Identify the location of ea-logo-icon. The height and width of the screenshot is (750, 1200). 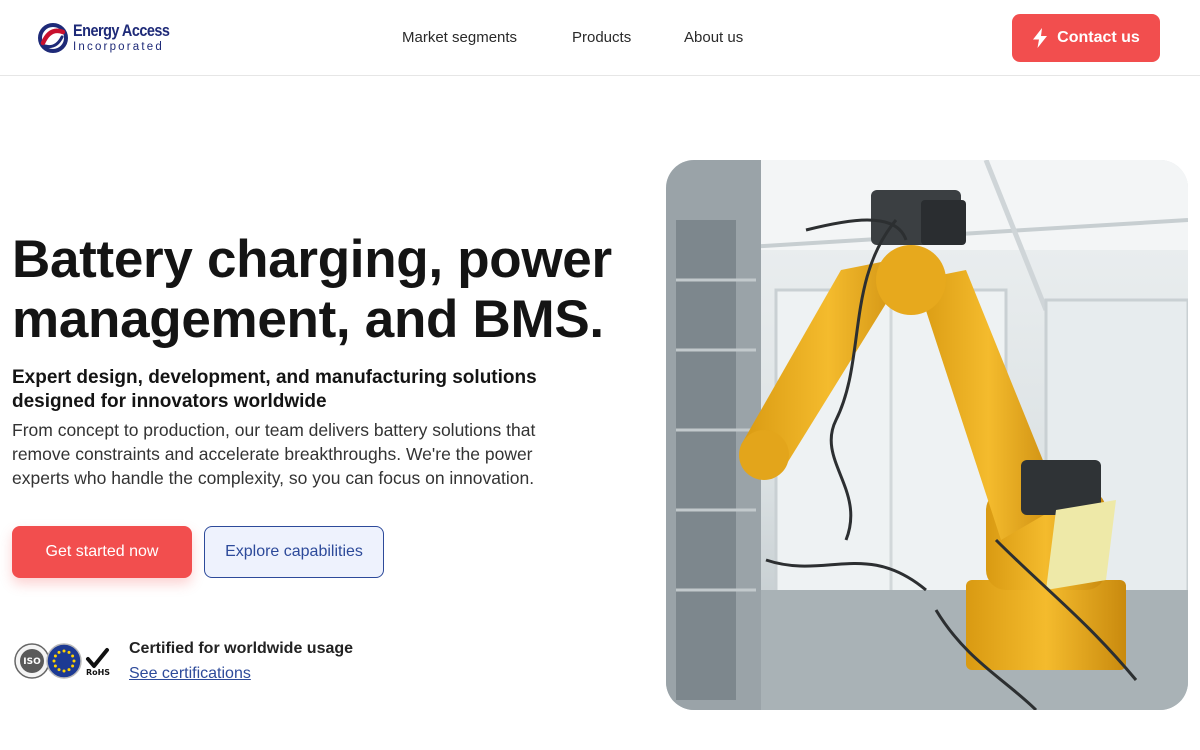
(53, 38).